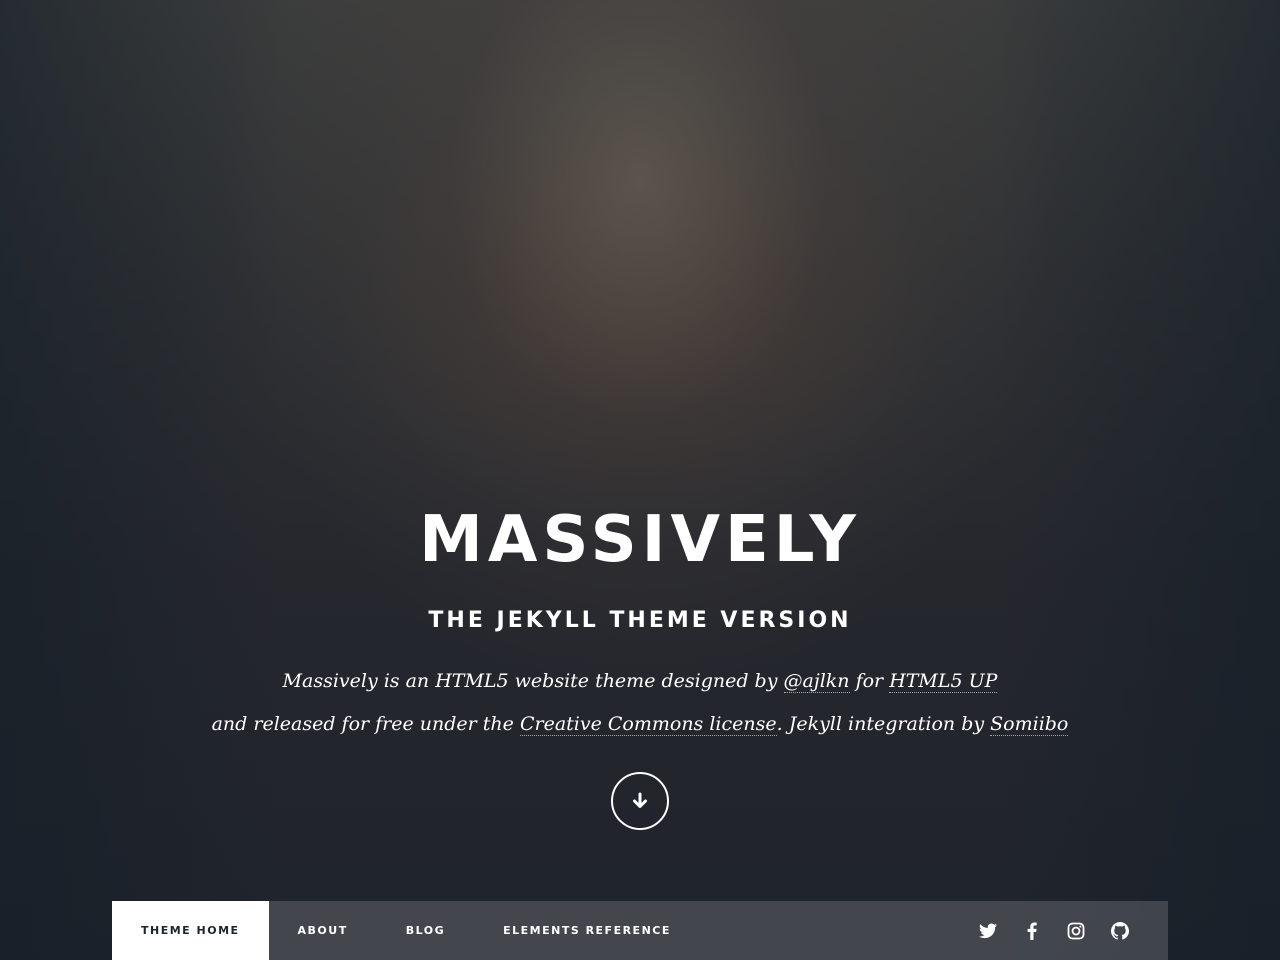  I want to click on html5up-link: HTML5 UP, so click(943, 681).